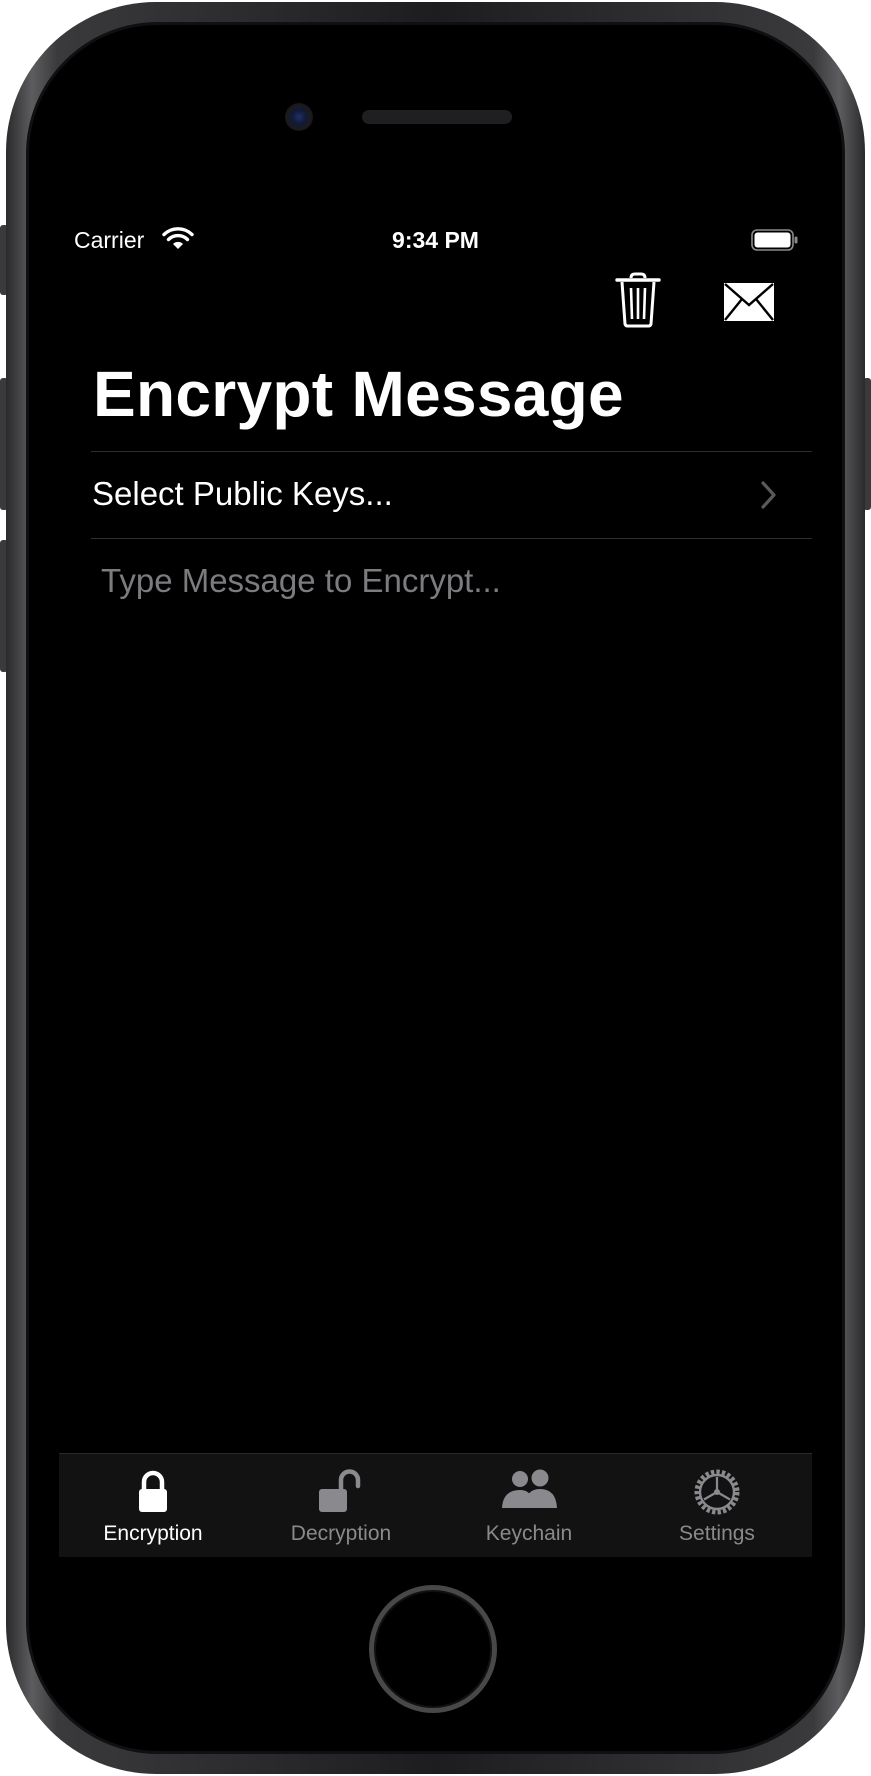 This screenshot has width=871, height=1776. Describe the element at coordinates (529, 1488) in the screenshot. I see `people-icon` at that location.